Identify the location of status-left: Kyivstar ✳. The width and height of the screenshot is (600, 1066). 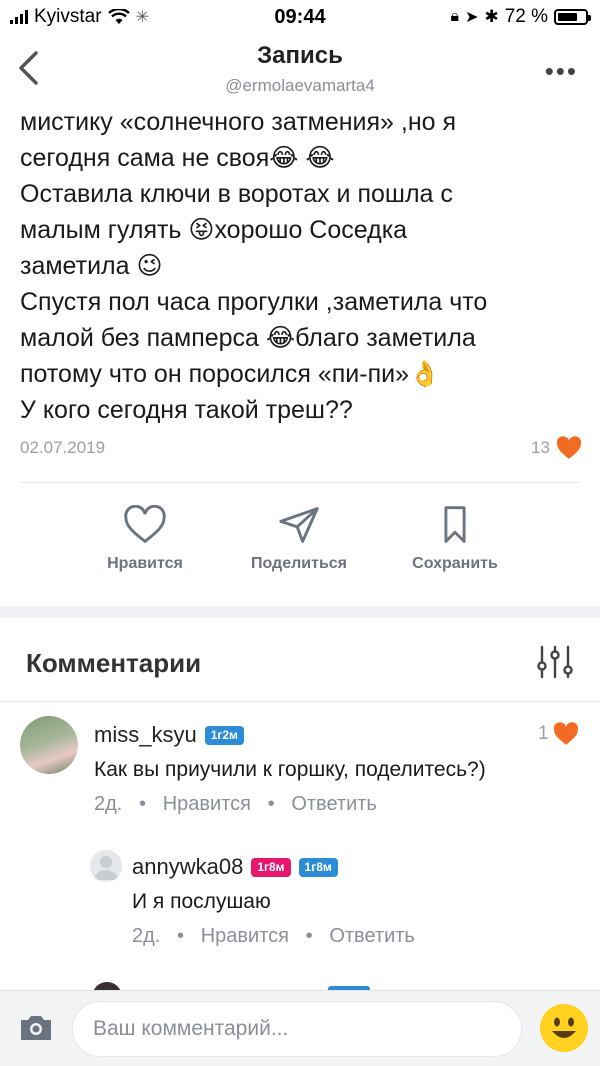
(79, 17).